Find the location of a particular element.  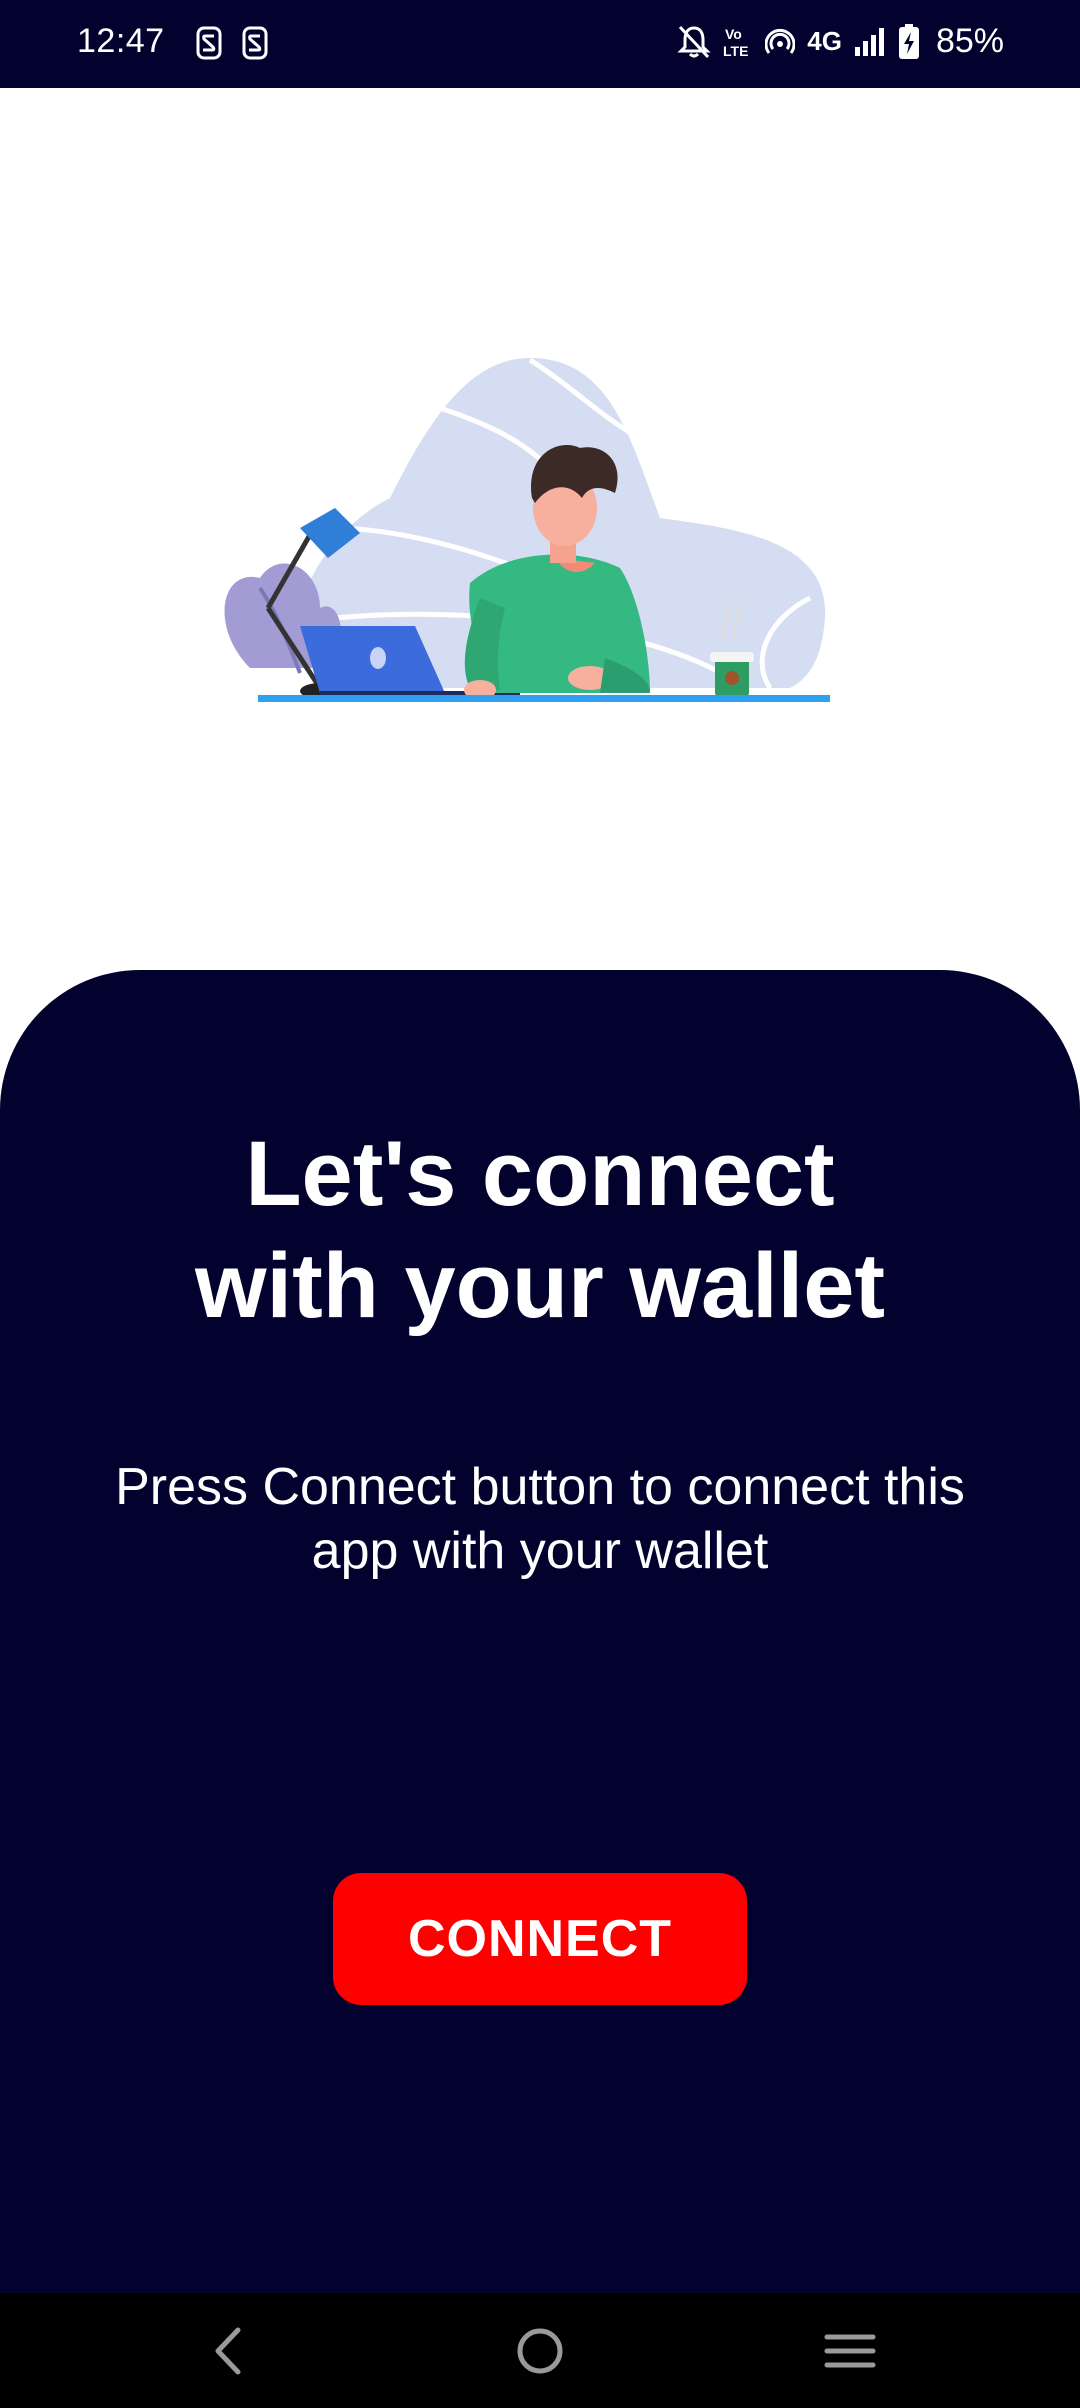

battery-percent: 85% is located at coordinates (969, 41).